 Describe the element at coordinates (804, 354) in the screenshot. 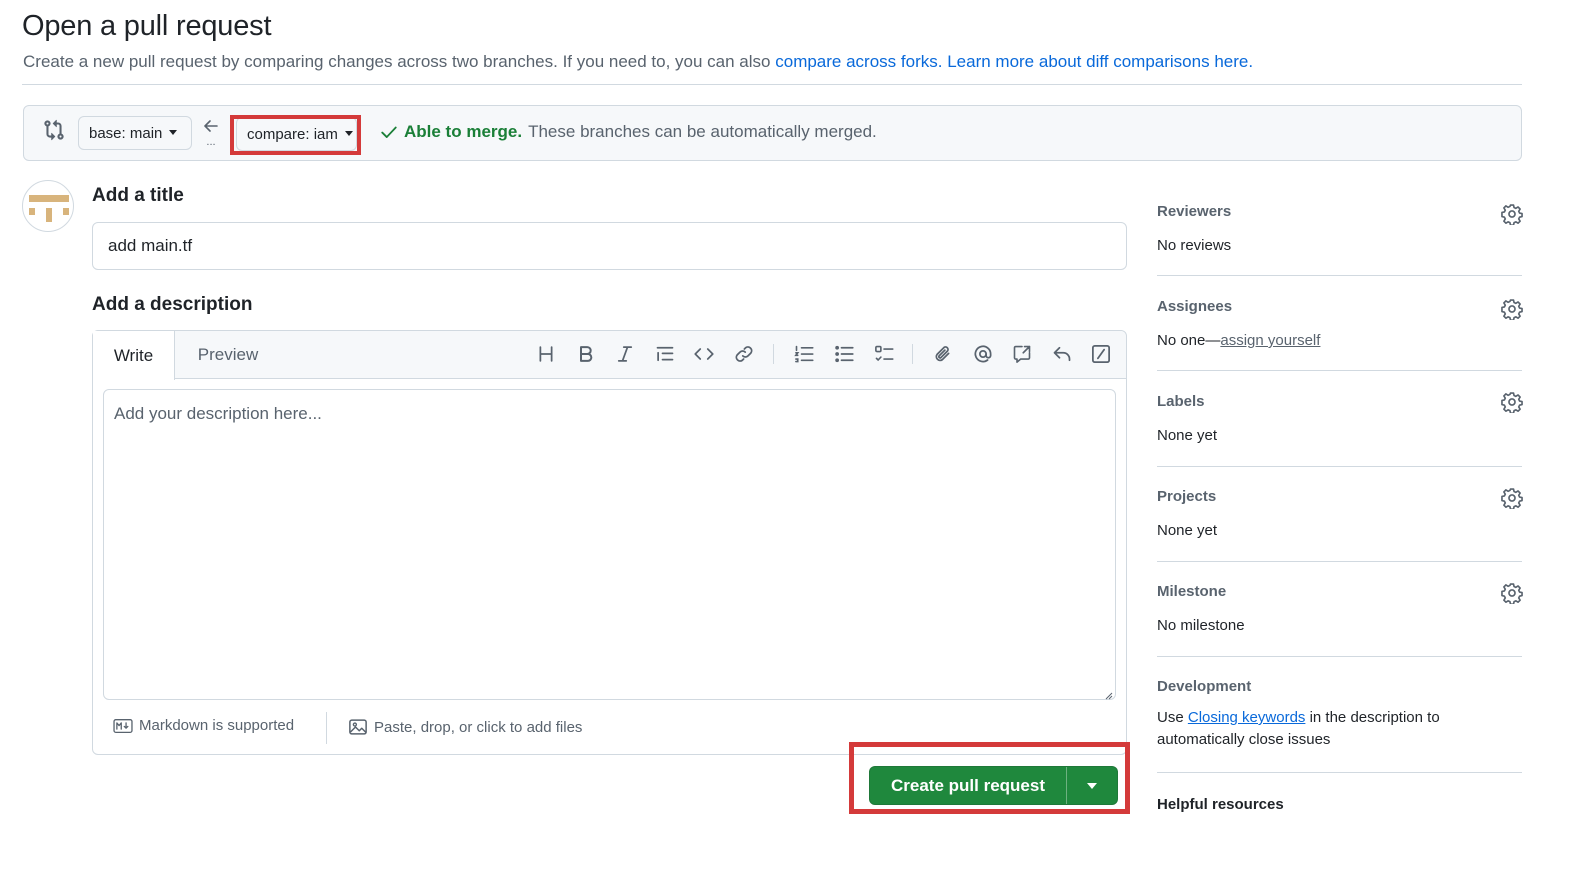

I see `ordered-list-icon` at that location.